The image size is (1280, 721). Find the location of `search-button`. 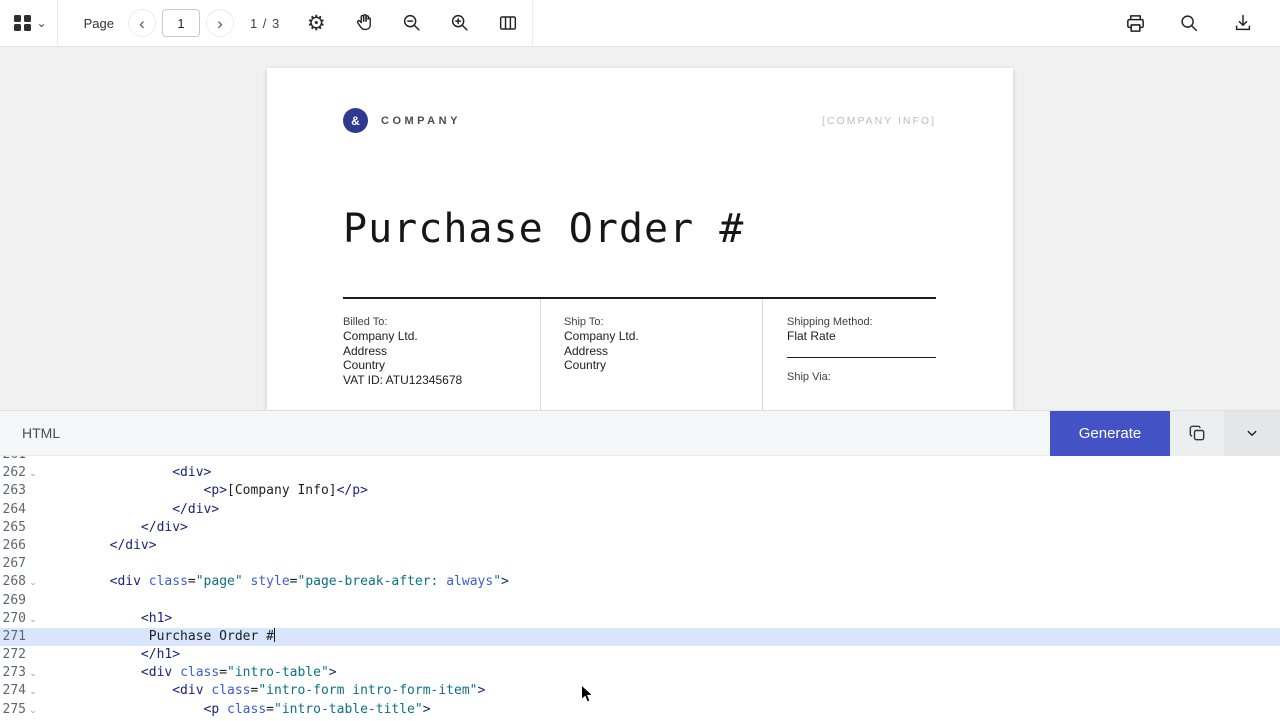

search-button is located at coordinates (1189, 23).